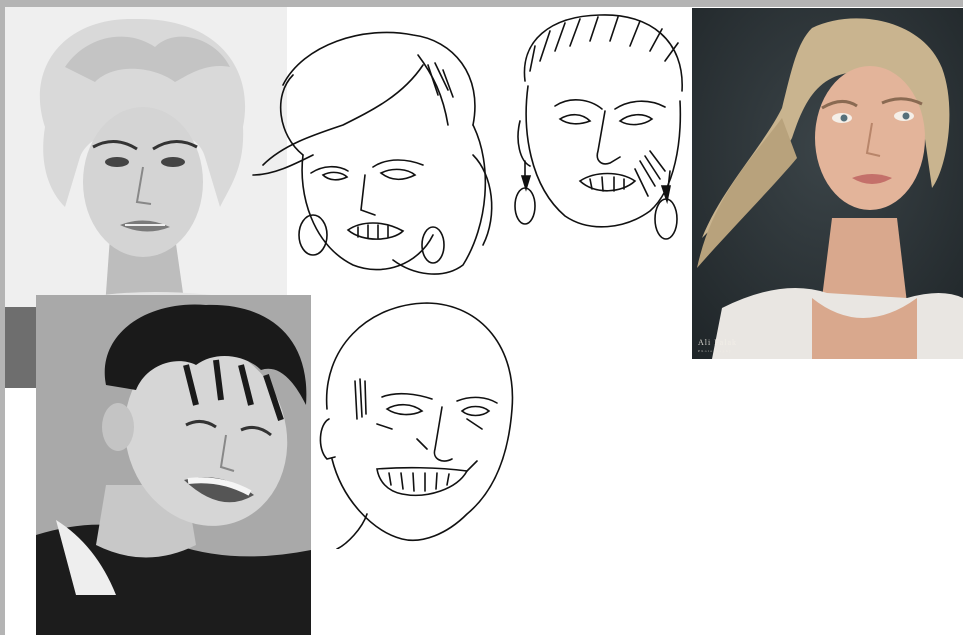 Image resolution: width=963 pixels, height=635 pixels. I want to click on man-head-sketch, so click(600, 127).